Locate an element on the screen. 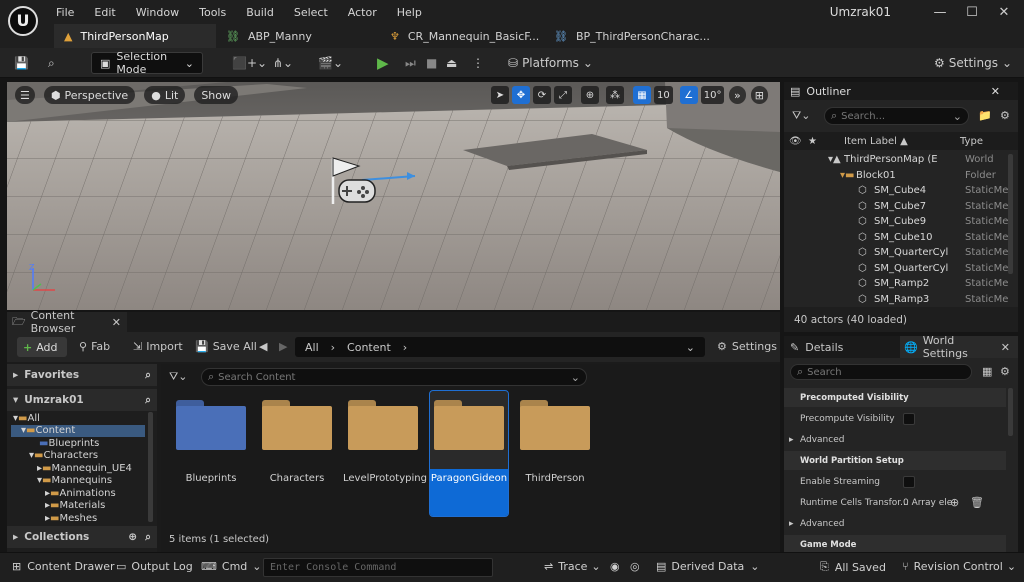 This screenshot has width=1024, height=582. details-scrollbar is located at coordinates (1010, 412).